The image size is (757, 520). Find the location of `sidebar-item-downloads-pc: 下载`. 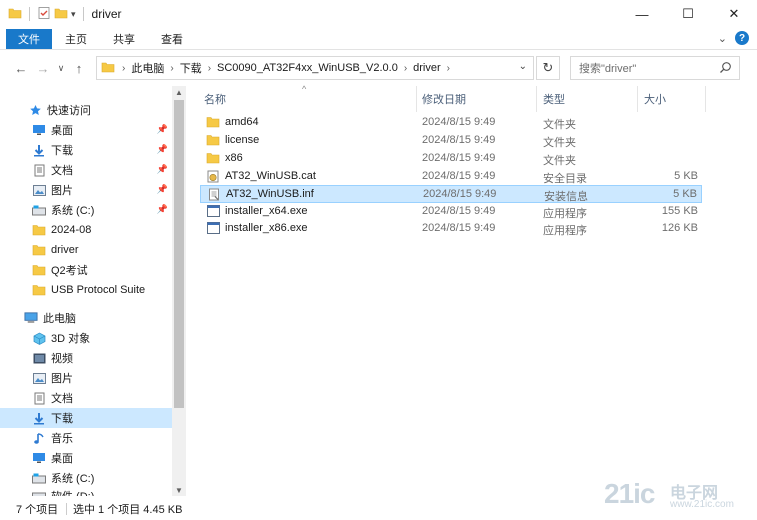

sidebar-item-downloads-pc: 下载 is located at coordinates (86, 418).